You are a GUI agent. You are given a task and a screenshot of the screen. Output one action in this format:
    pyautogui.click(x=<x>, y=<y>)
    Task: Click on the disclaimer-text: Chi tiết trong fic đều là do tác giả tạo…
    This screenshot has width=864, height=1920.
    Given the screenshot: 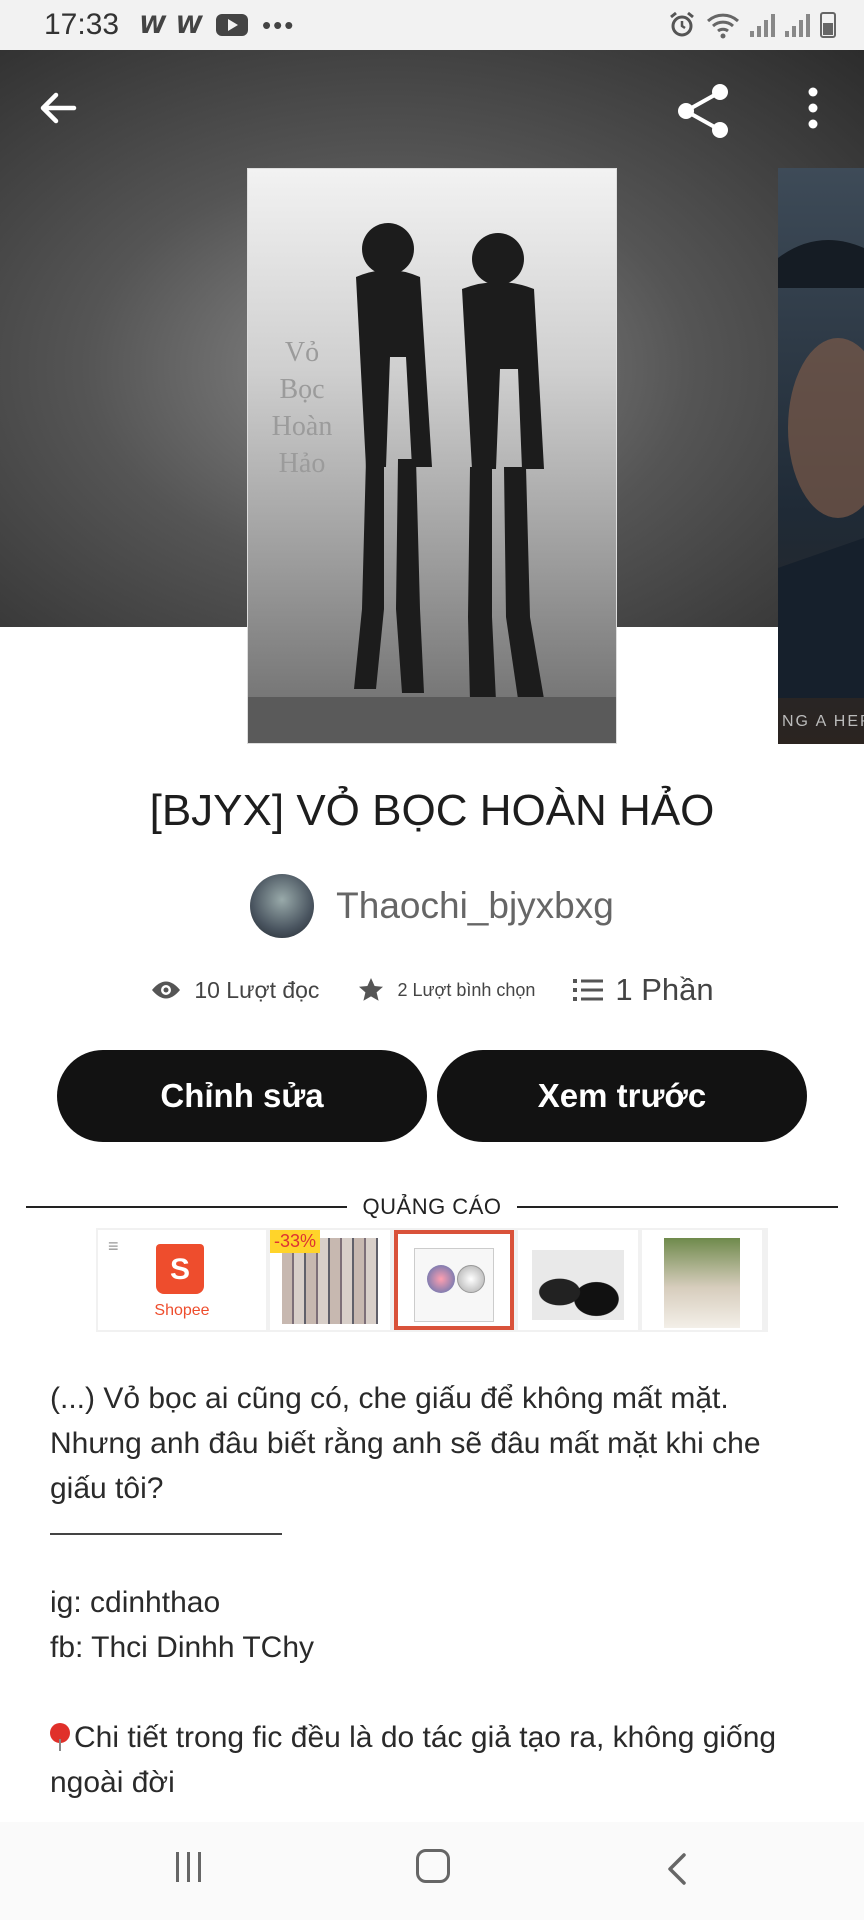 What is the action you would take?
    pyautogui.click(x=417, y=1760)
    